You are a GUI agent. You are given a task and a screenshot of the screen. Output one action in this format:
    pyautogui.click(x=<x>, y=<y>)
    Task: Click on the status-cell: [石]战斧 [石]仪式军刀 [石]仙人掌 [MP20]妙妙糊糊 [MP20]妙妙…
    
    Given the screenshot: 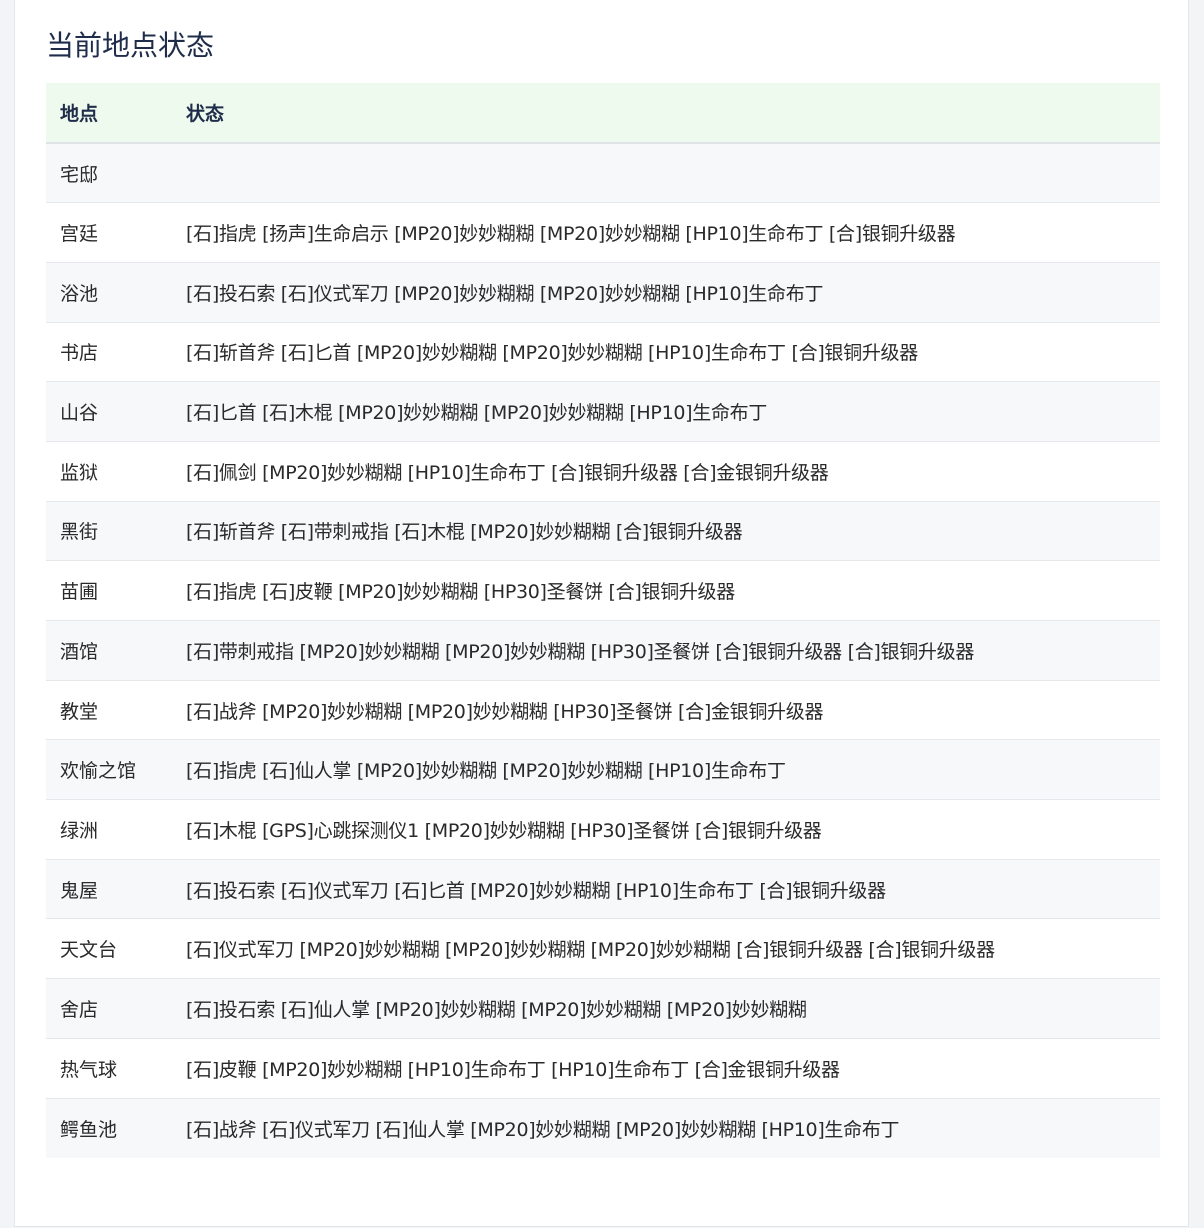 What is the action you would take?
    pyautogui.click(x=666, y=1128)
    